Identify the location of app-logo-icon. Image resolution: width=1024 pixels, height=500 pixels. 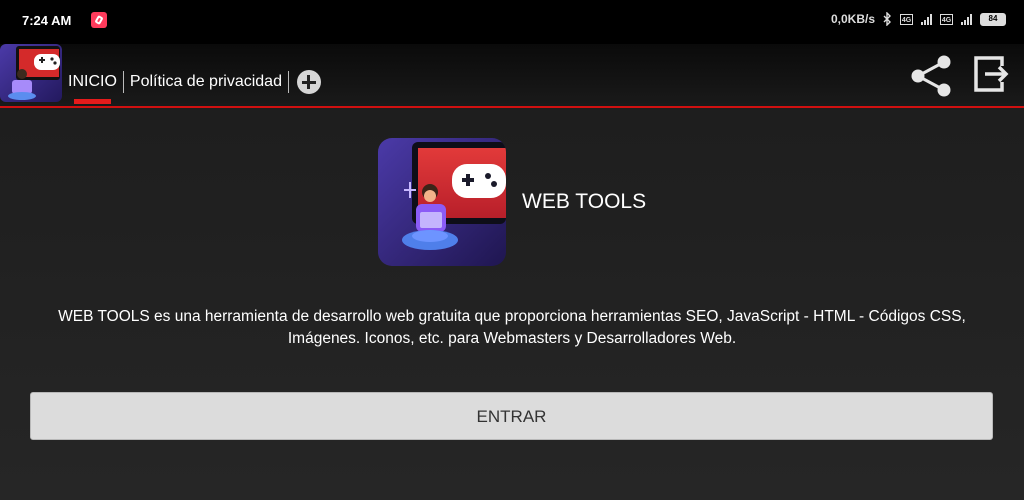
(31, 73).